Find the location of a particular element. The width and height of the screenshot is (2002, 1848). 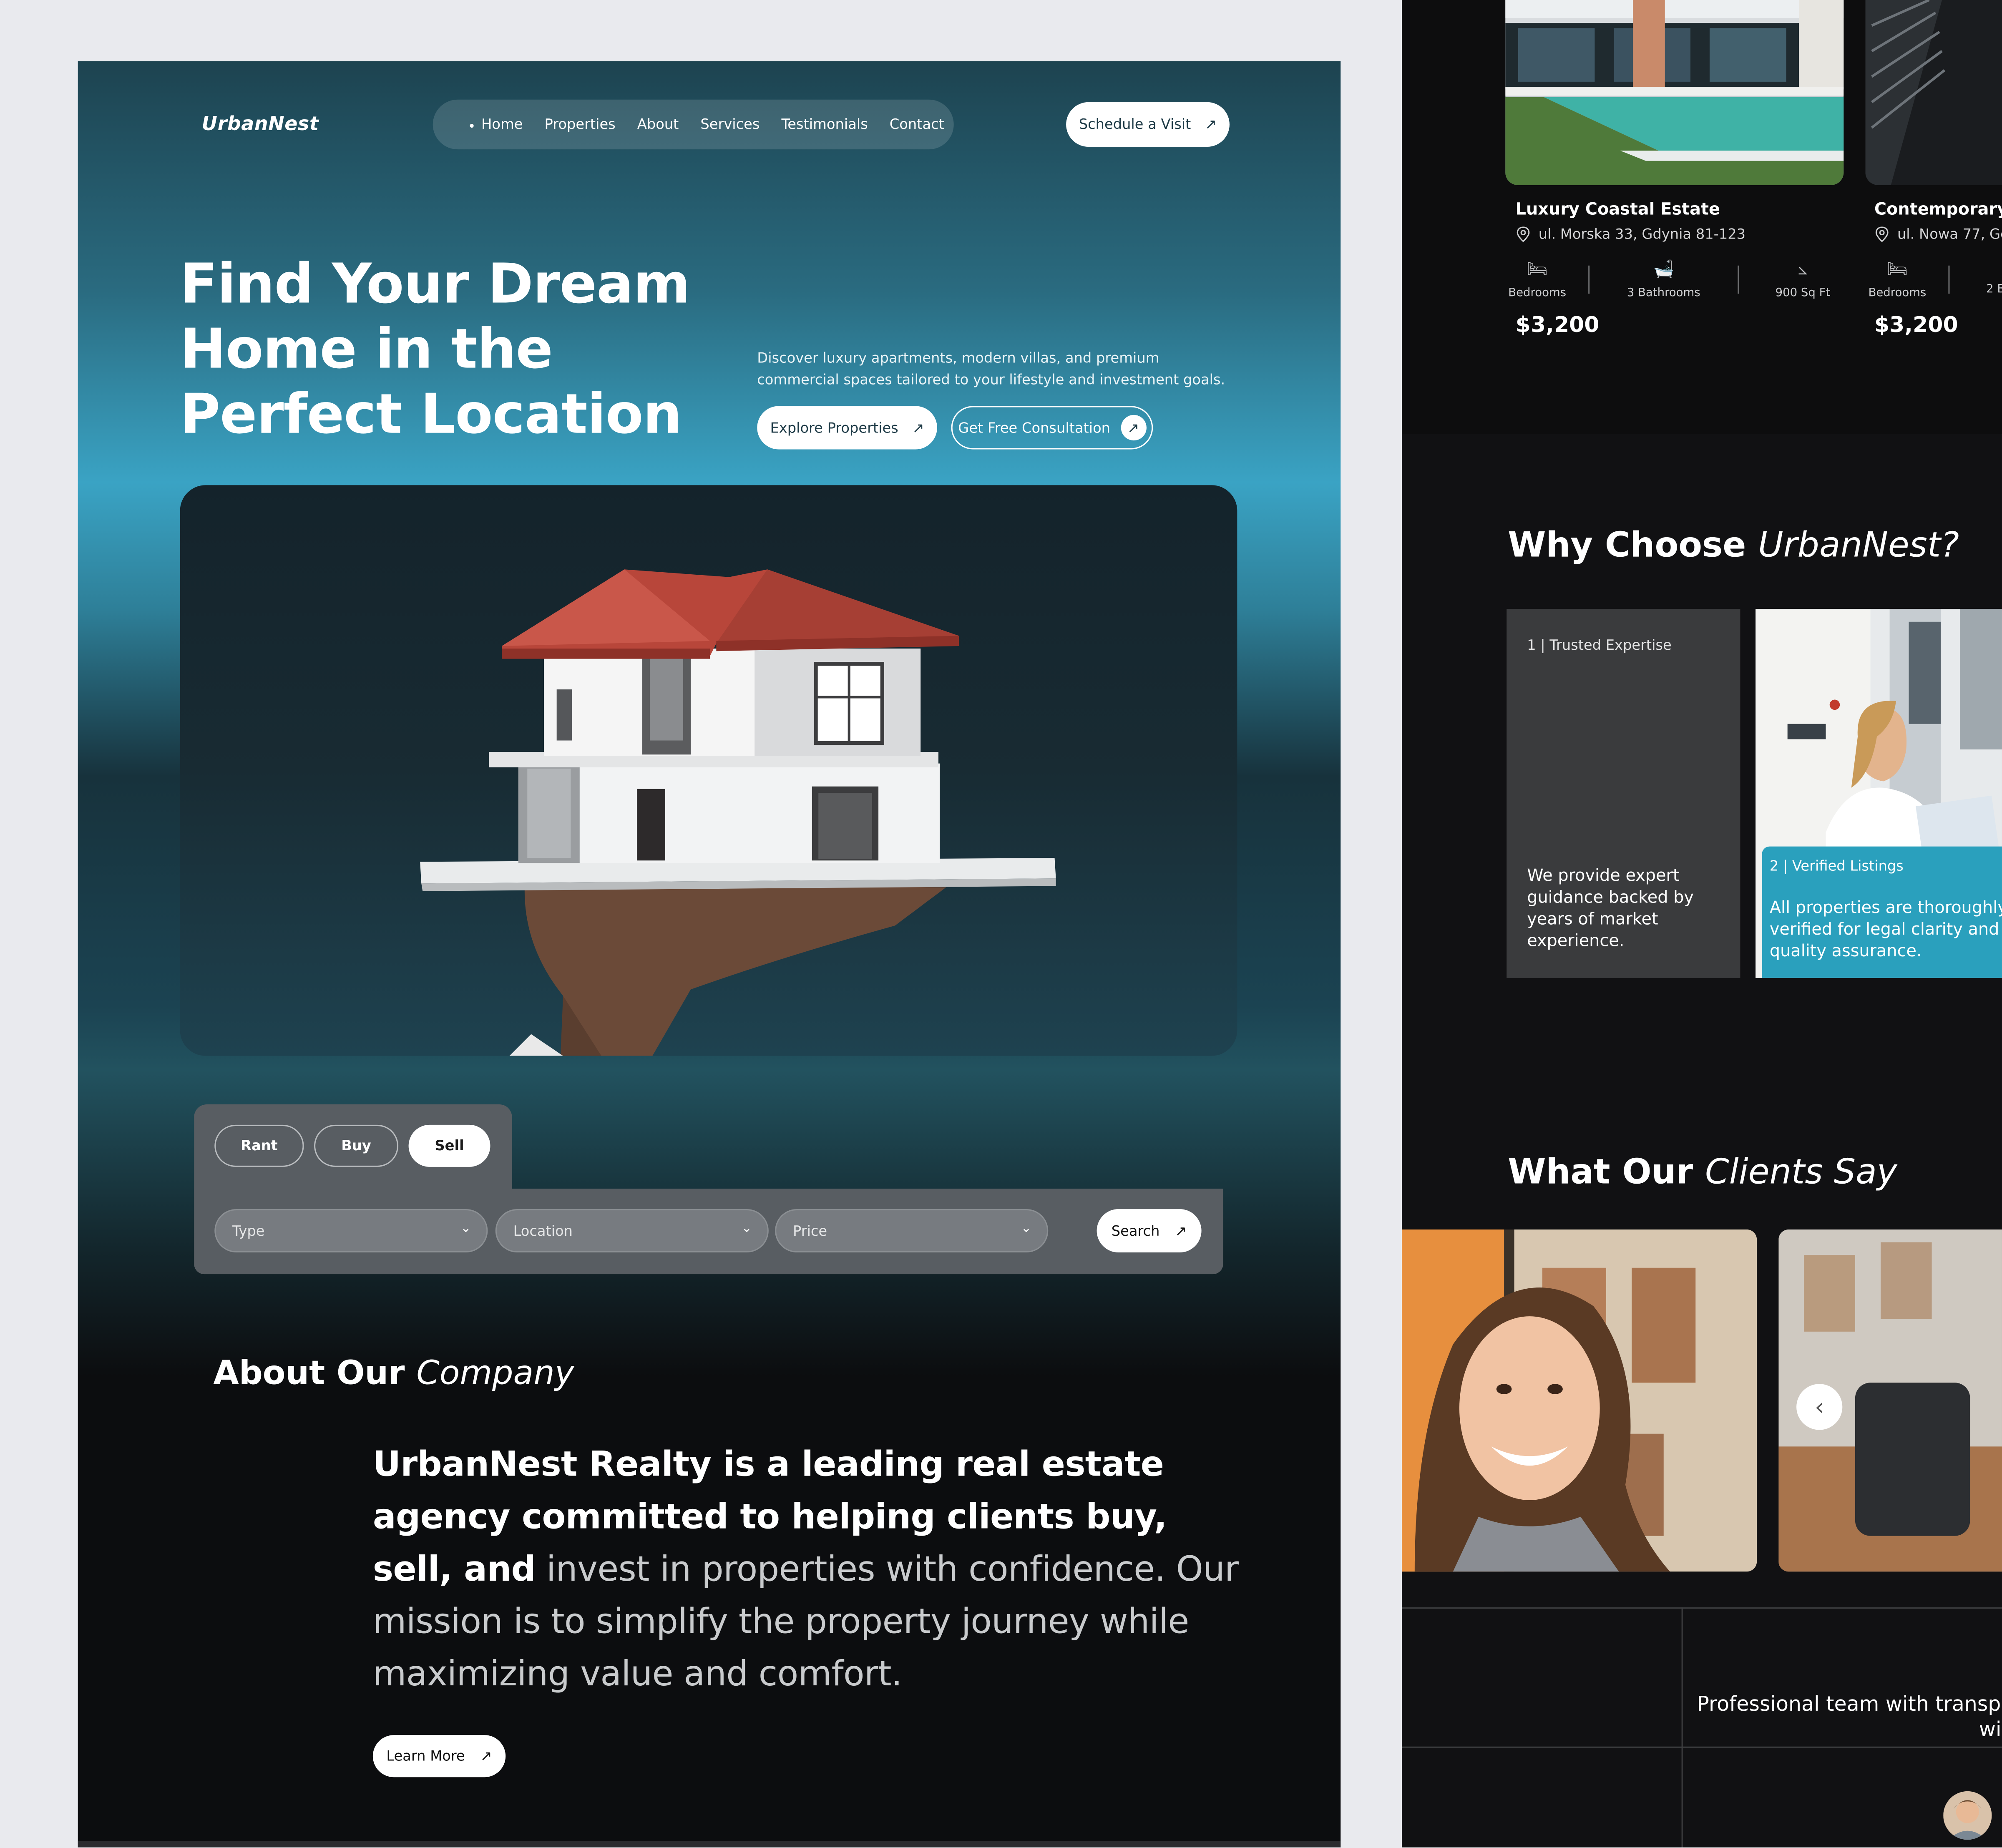

filters-row: Type ⌄ Location ⌄ Price ⌄ Search ↗ is located at coordinates (708, 1231).